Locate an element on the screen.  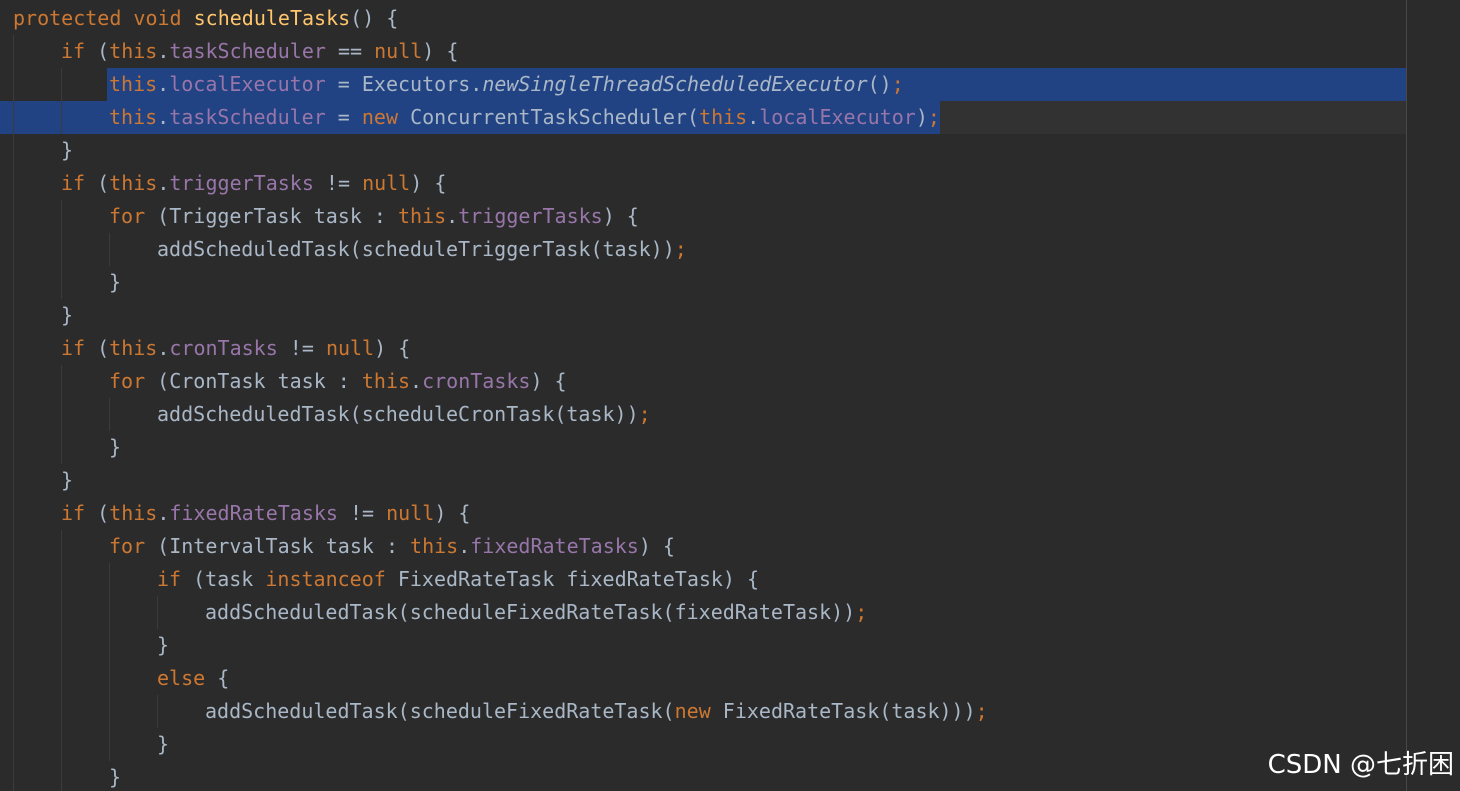
code-token: scheduleTasks is located at coordinates (272, 18).